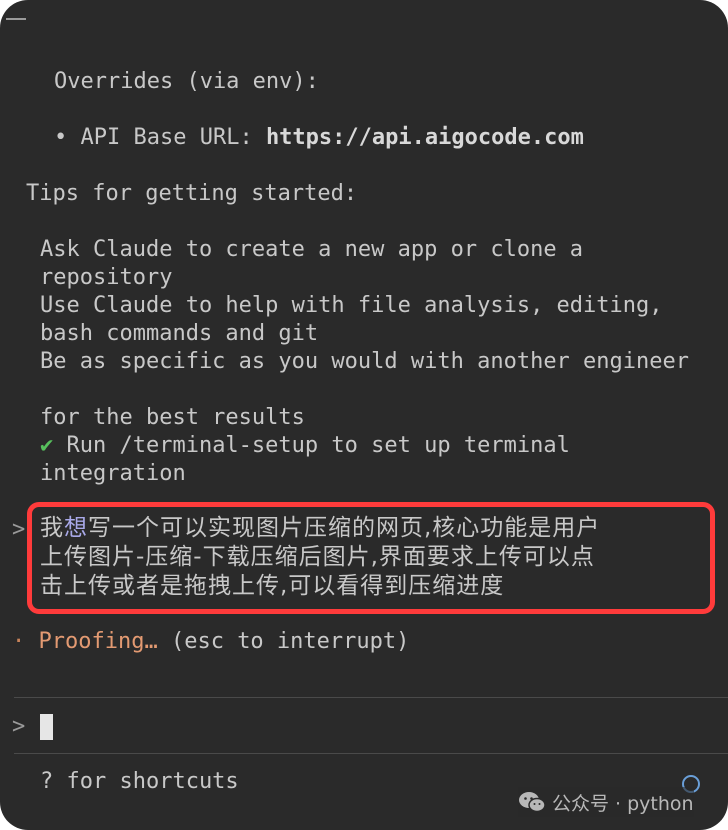  I want to click on shortcuts-hint: ? for shortcuts, so click(139, 781).